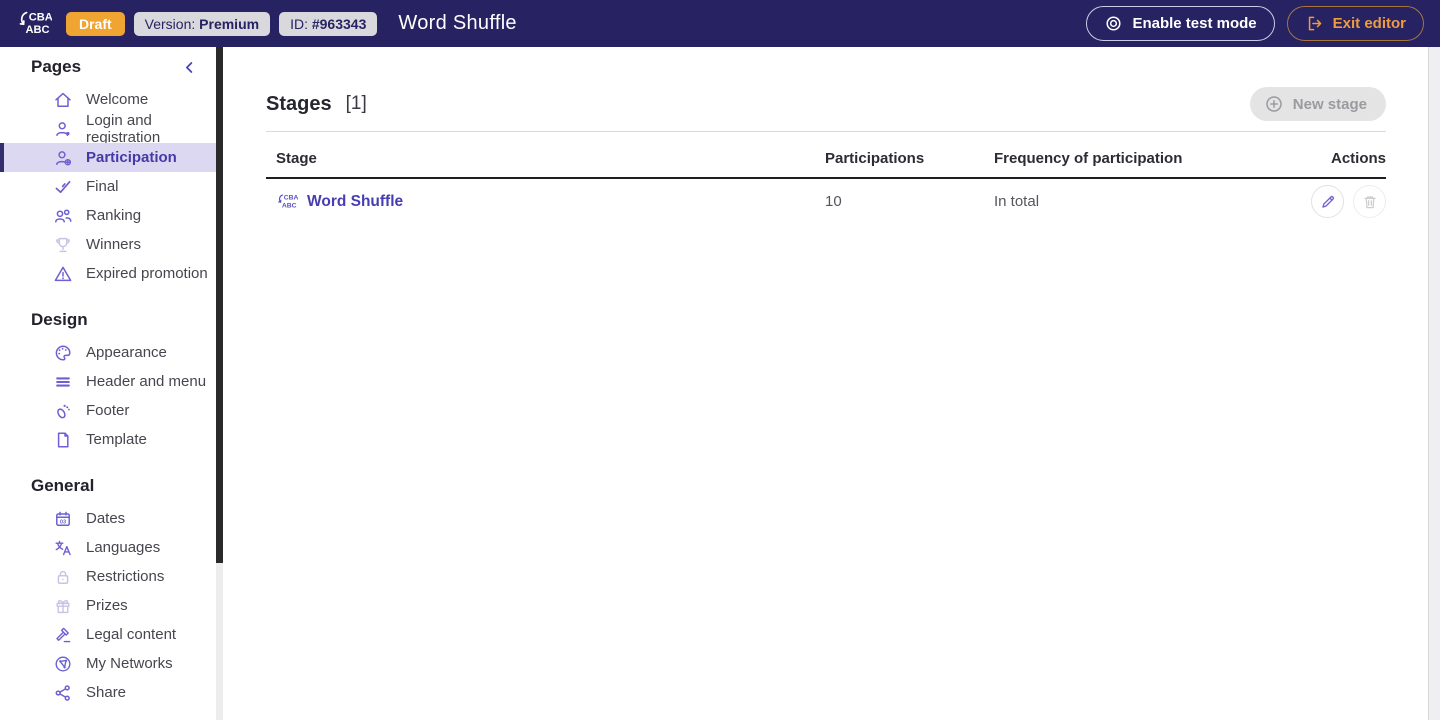 The image size is (1440, 720). I want to click on sidebar-item-header-and-menu: Header and menu, so click(108, 381).